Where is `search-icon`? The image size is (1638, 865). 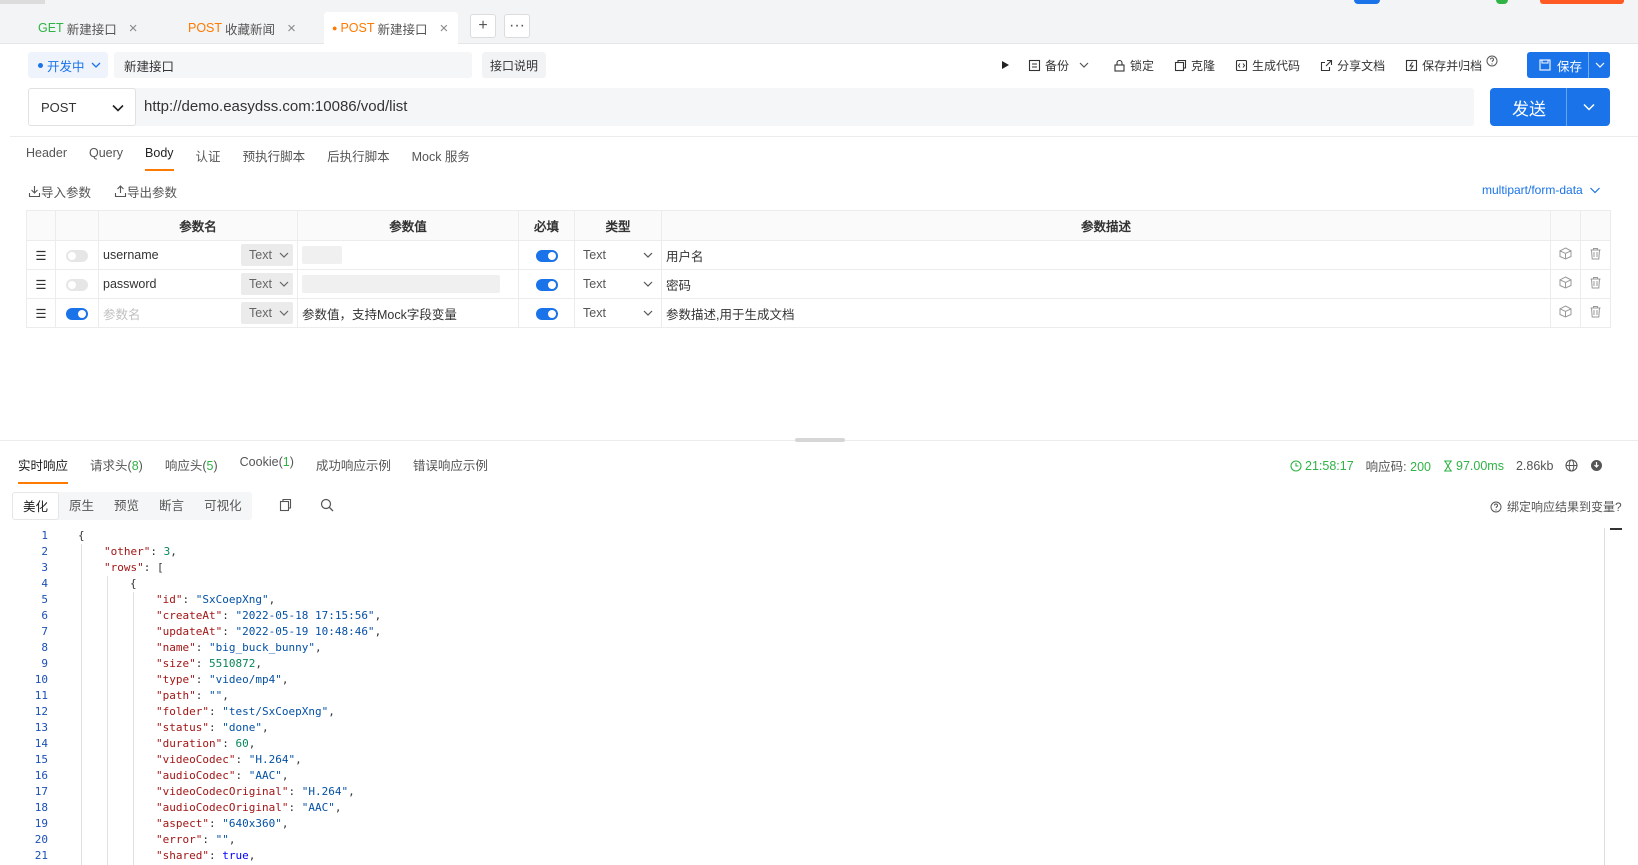 search-icon is located at coordinates (327, 505).